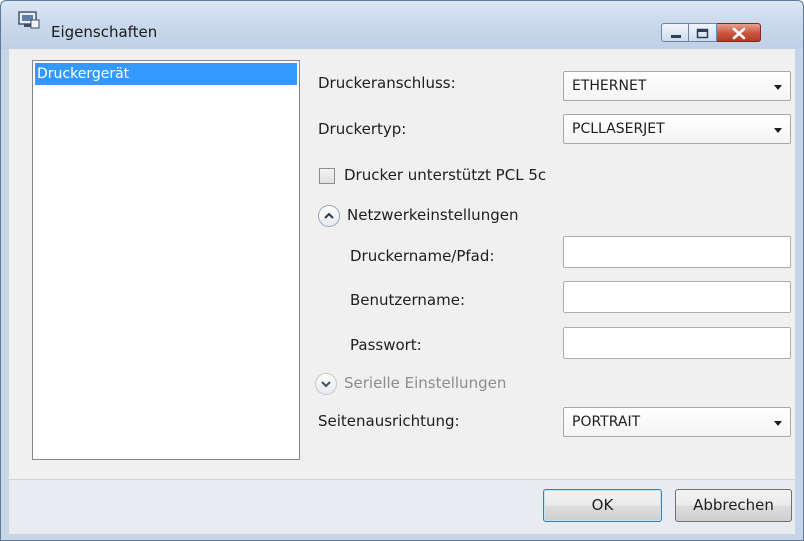 The image size is (804, 541). I want to click on password-input, so click(677, 343).